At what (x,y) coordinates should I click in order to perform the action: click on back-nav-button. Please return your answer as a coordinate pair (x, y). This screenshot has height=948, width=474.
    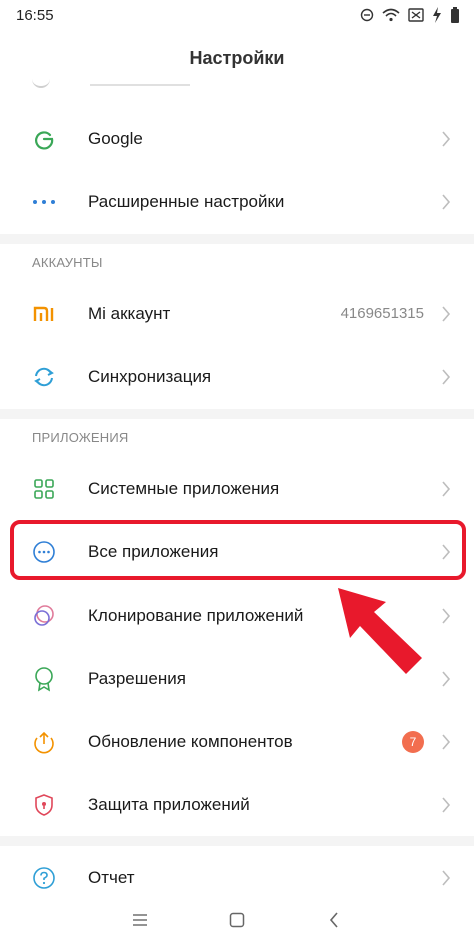
    Looking at the image, I should click on (334, 920).